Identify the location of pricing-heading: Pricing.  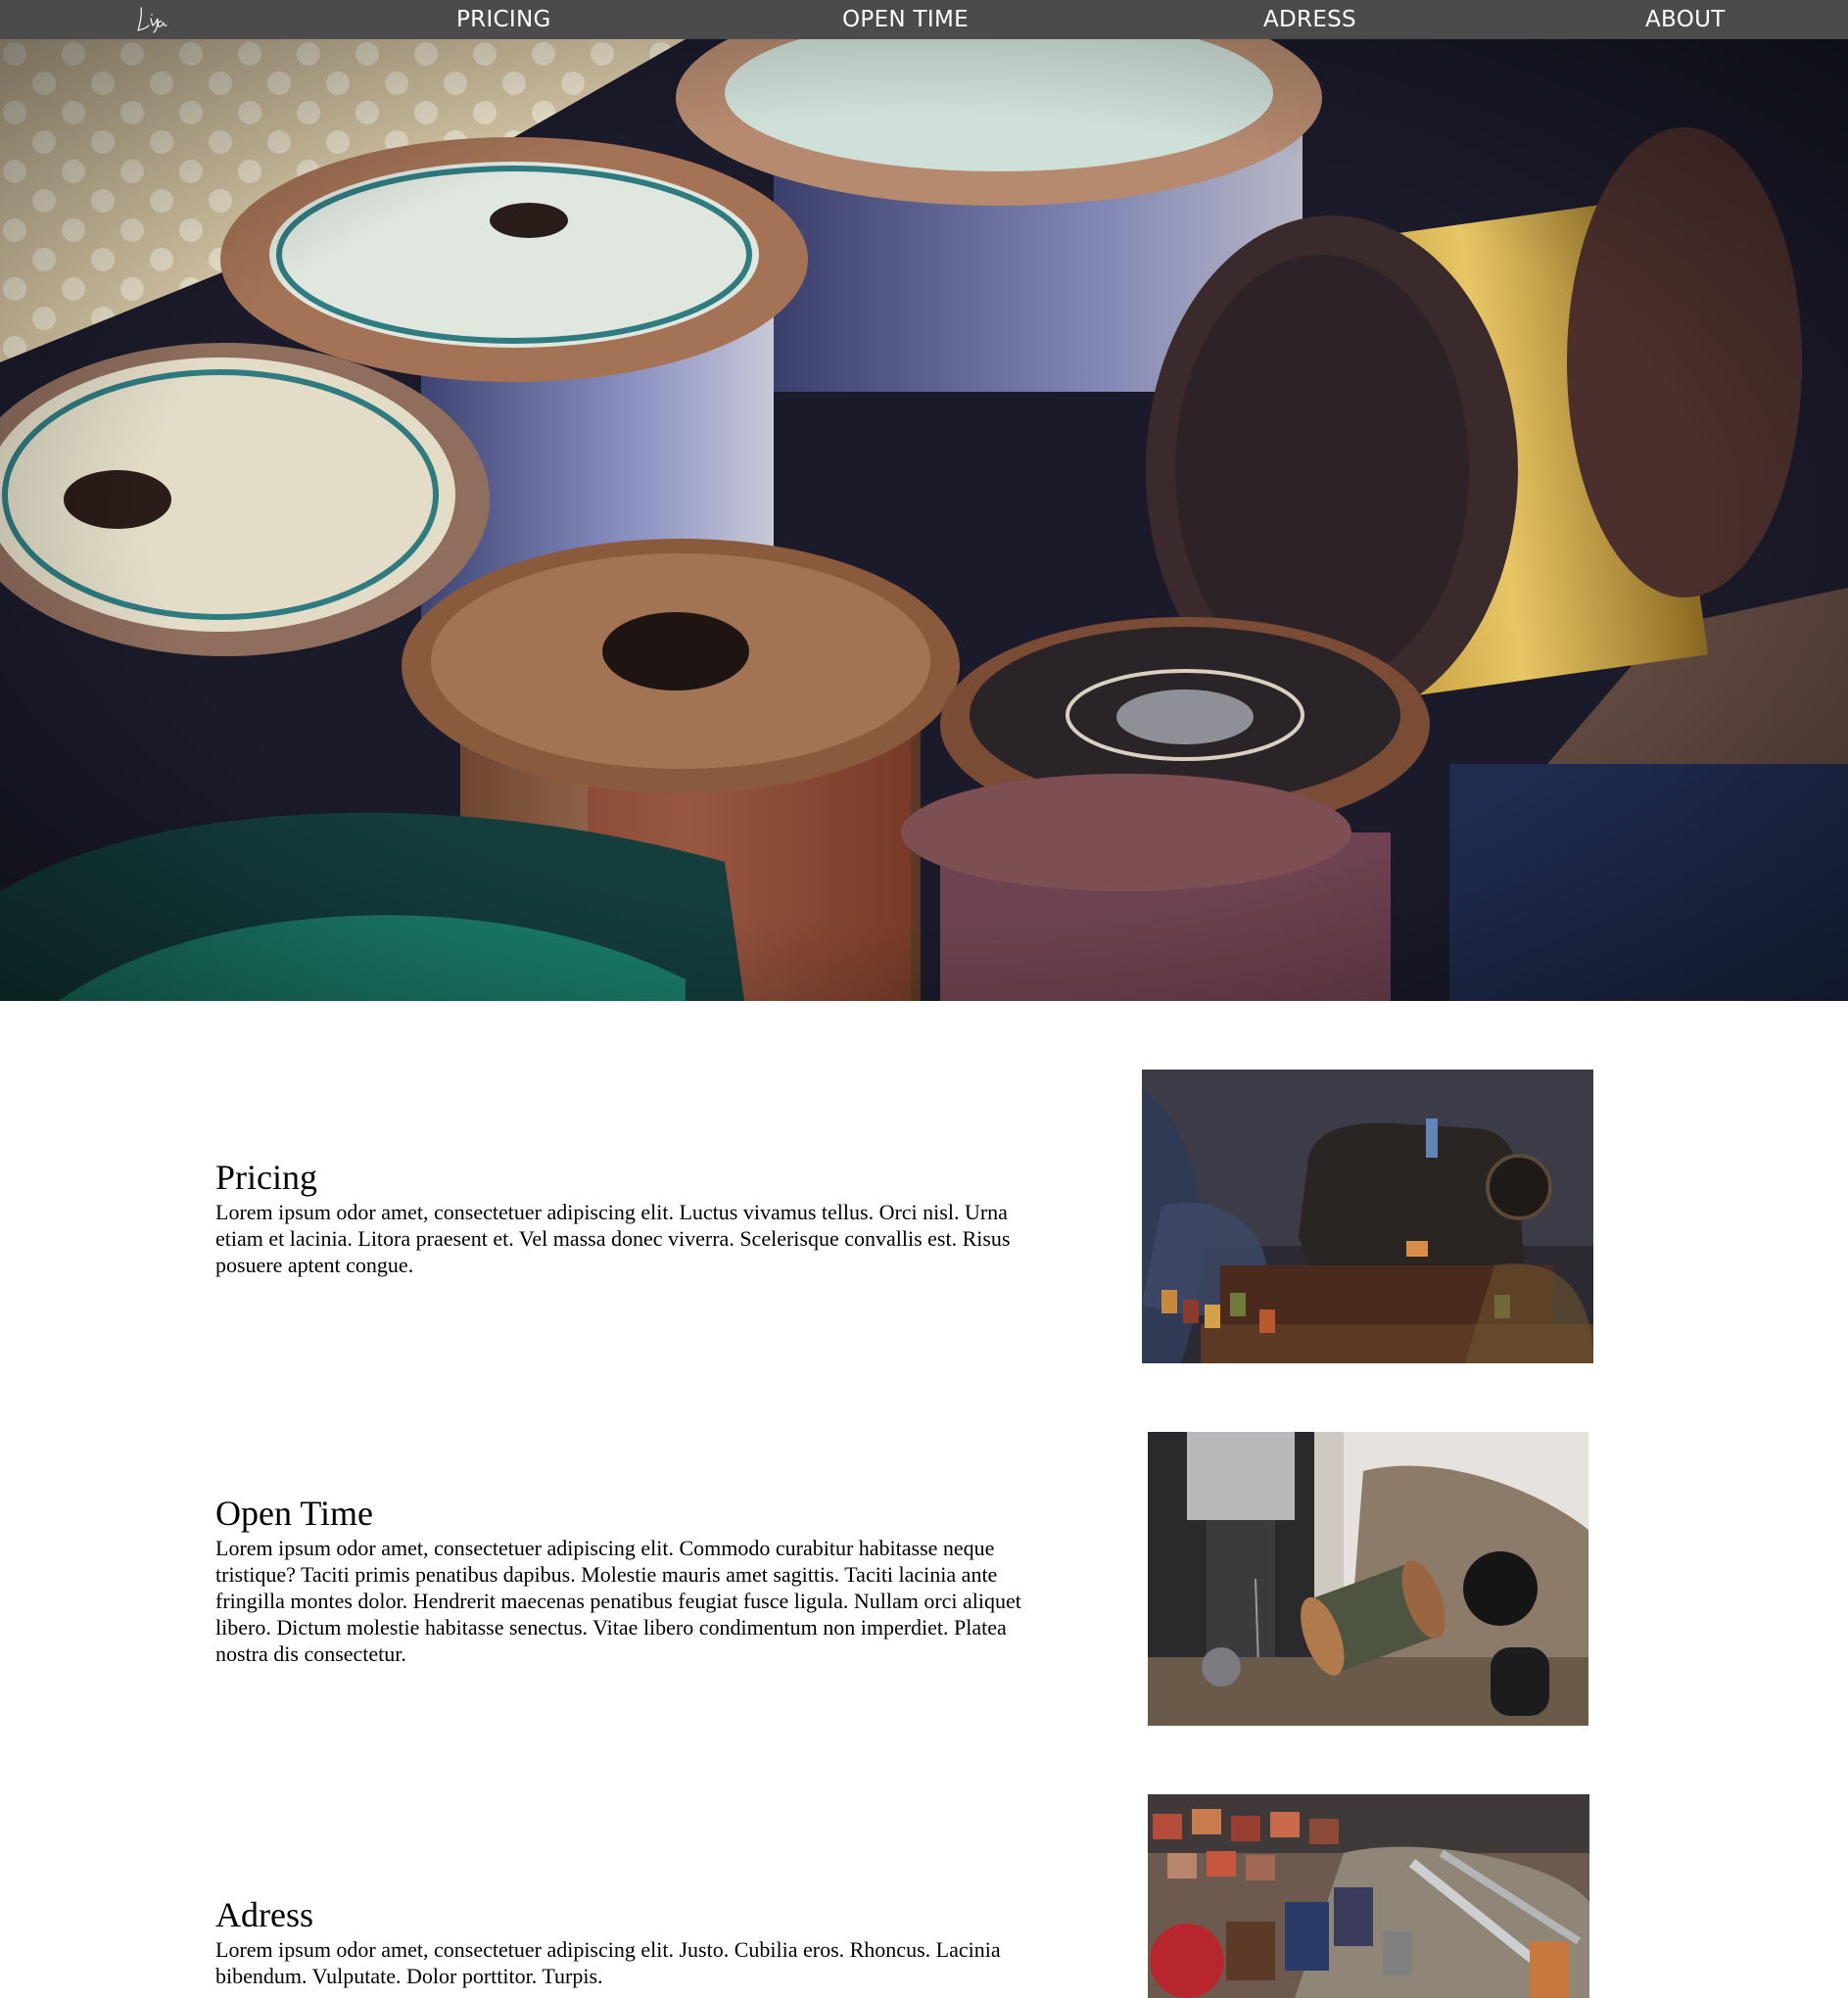
(266, 1178).